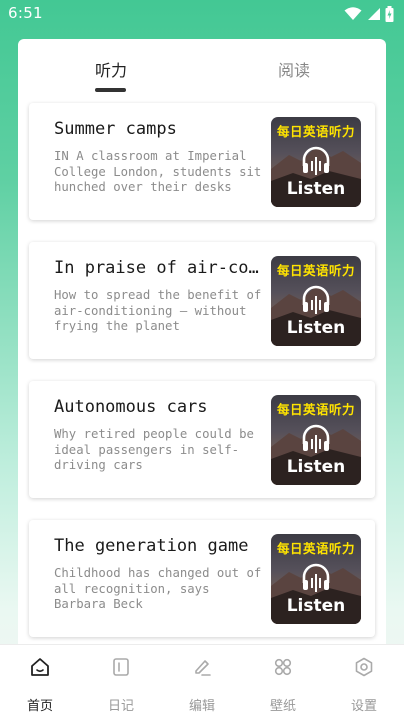 The width and height of the screenshot is (404, 718). What do you see at coordinates (282, 706) in the screenshot?
I see `nav-label: 壁纸` at bounding box center [282, 706].